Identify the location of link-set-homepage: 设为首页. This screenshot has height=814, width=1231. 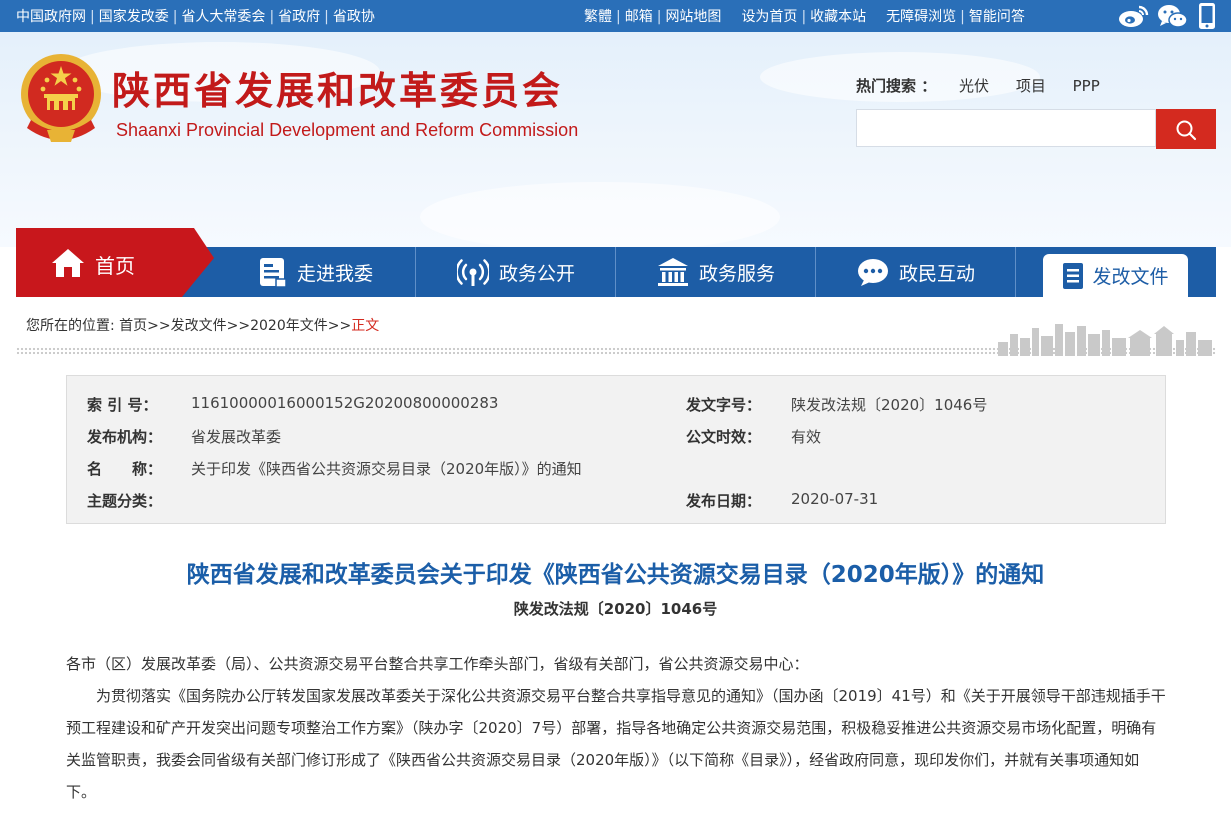
(769, 17).